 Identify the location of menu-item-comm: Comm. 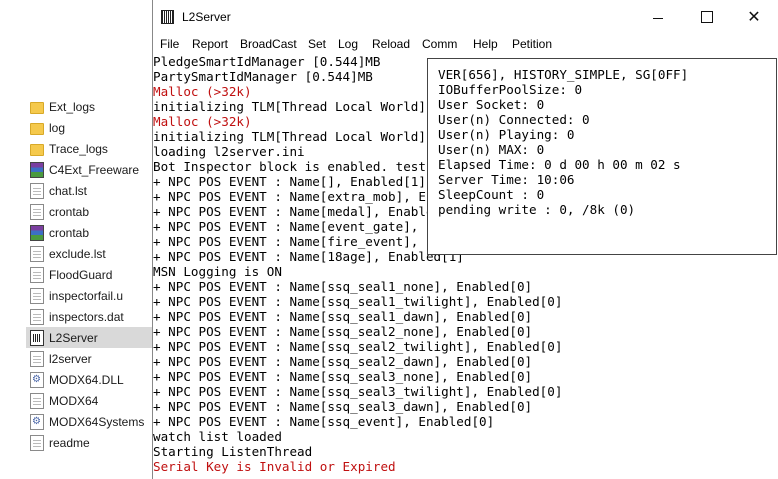
(439, 44).